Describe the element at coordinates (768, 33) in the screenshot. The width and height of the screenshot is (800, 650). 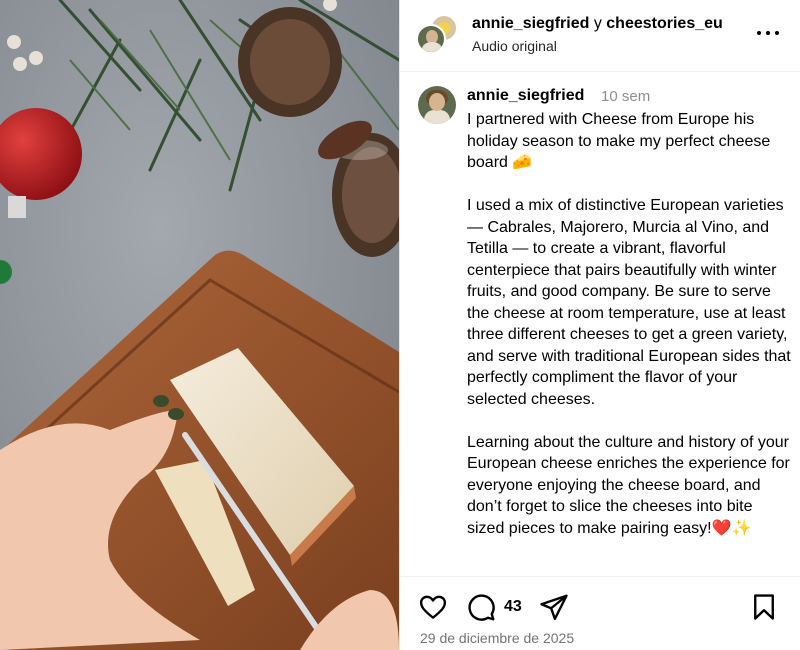
I see `more-icon` at that location.